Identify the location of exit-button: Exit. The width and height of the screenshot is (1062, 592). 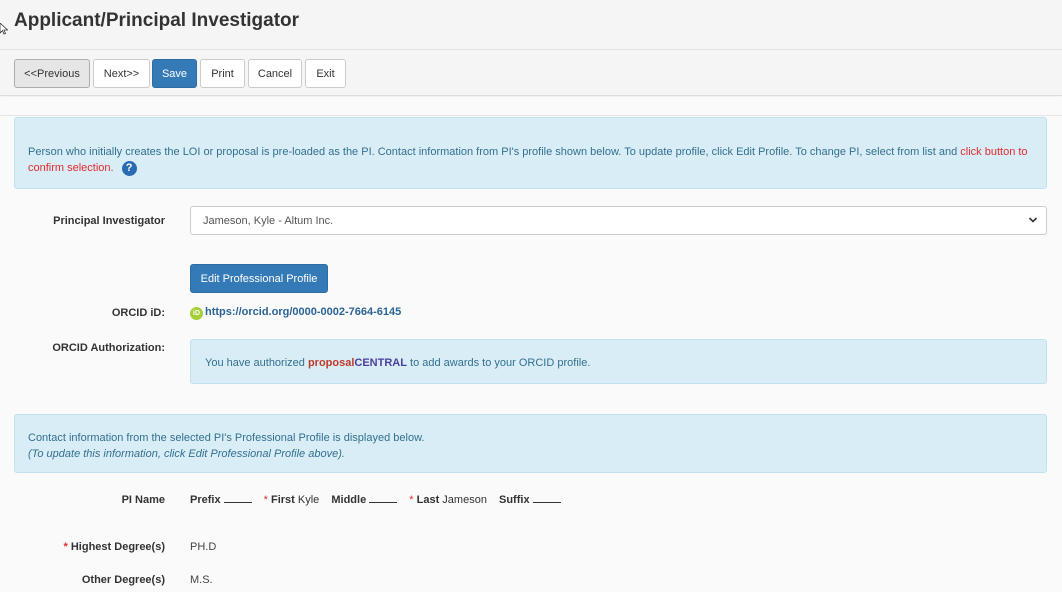
(325, 73).